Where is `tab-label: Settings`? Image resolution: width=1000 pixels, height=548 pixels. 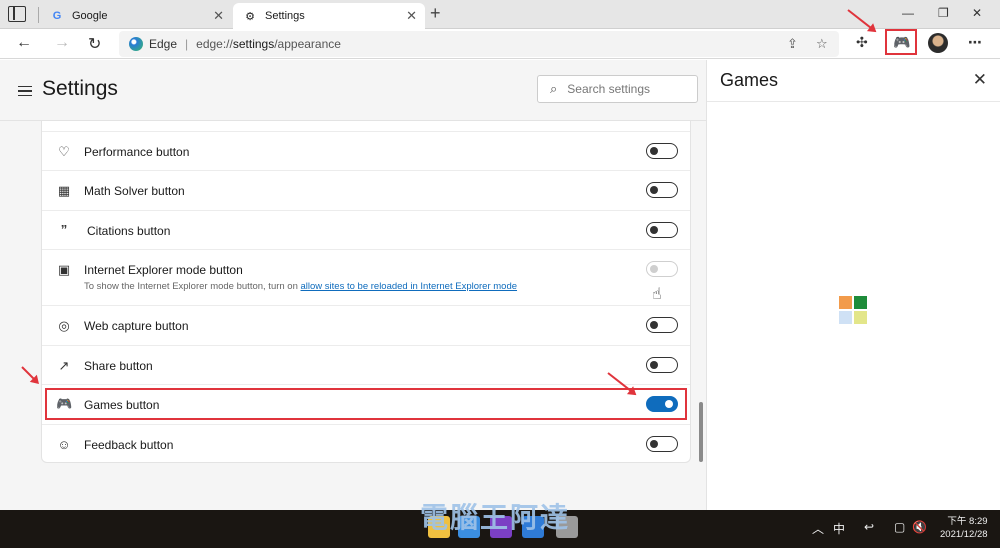 tab-label: Settings is located at coordinates (285, 16).